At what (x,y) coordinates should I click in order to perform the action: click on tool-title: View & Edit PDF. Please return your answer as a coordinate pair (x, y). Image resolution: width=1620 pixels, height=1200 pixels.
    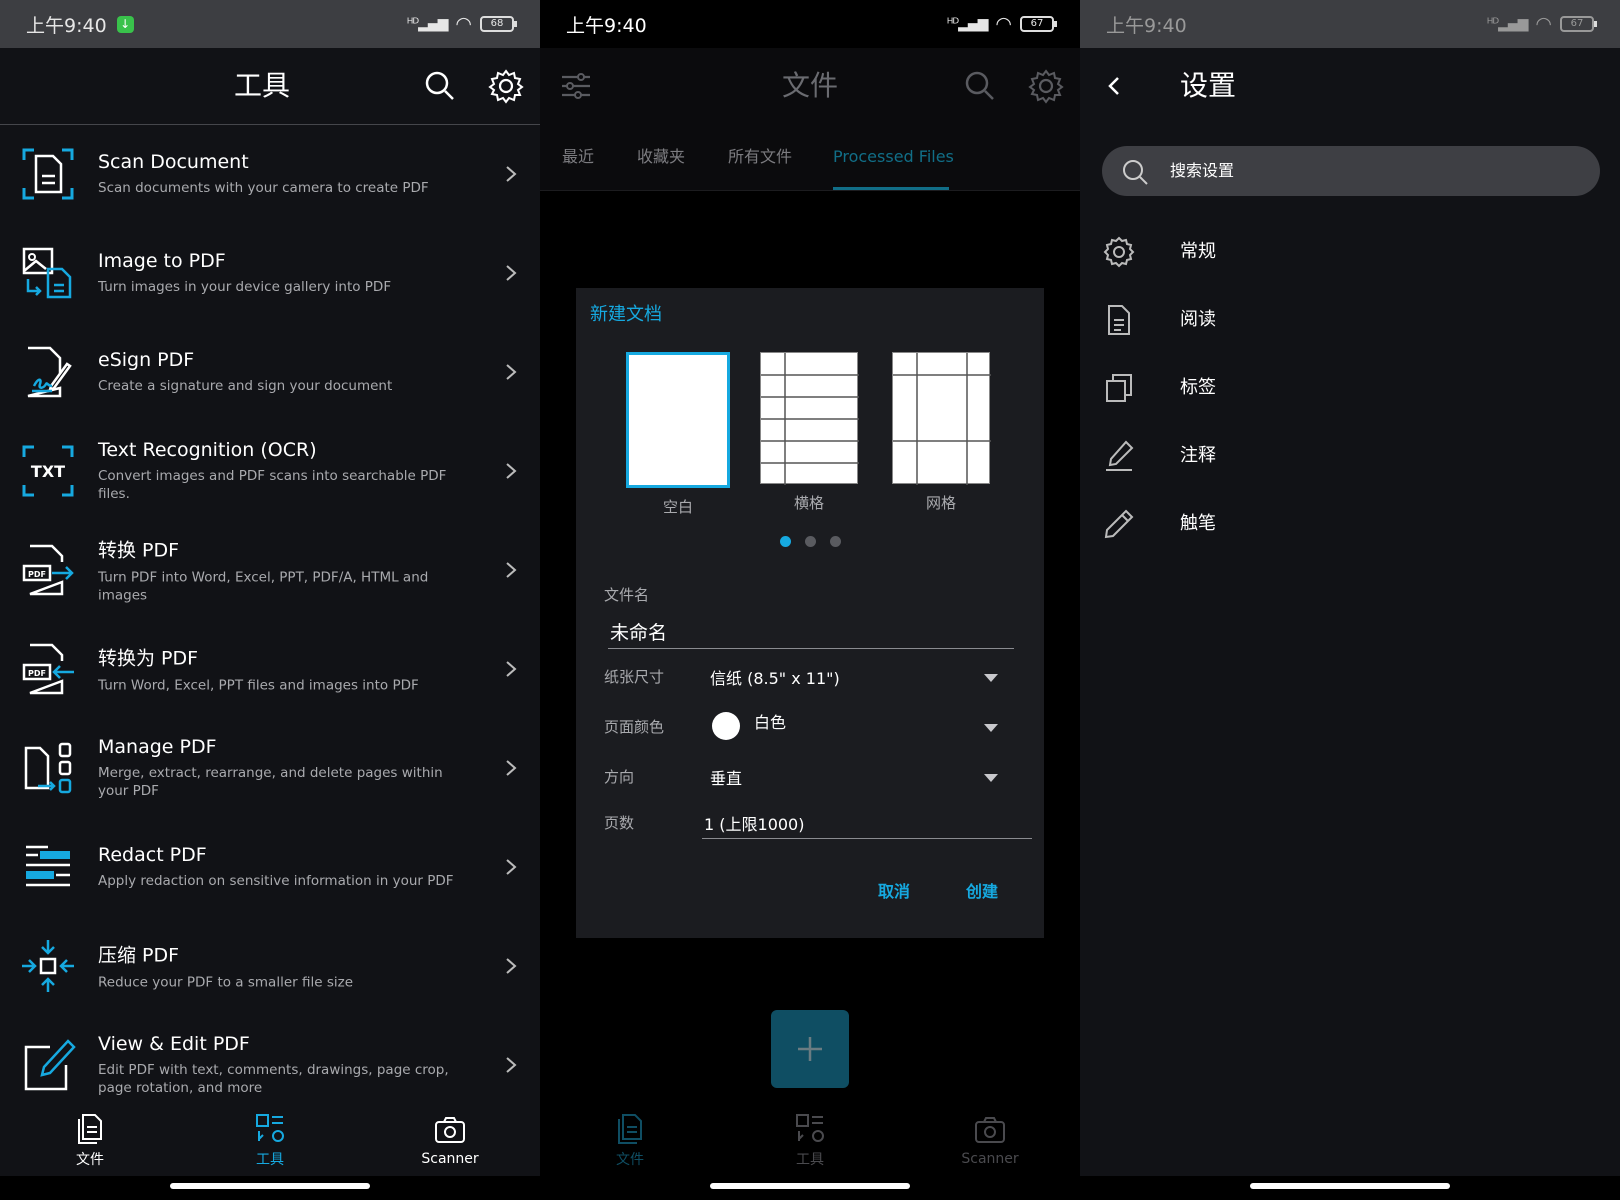
    Looking at the image, I should click on (174, 1043).